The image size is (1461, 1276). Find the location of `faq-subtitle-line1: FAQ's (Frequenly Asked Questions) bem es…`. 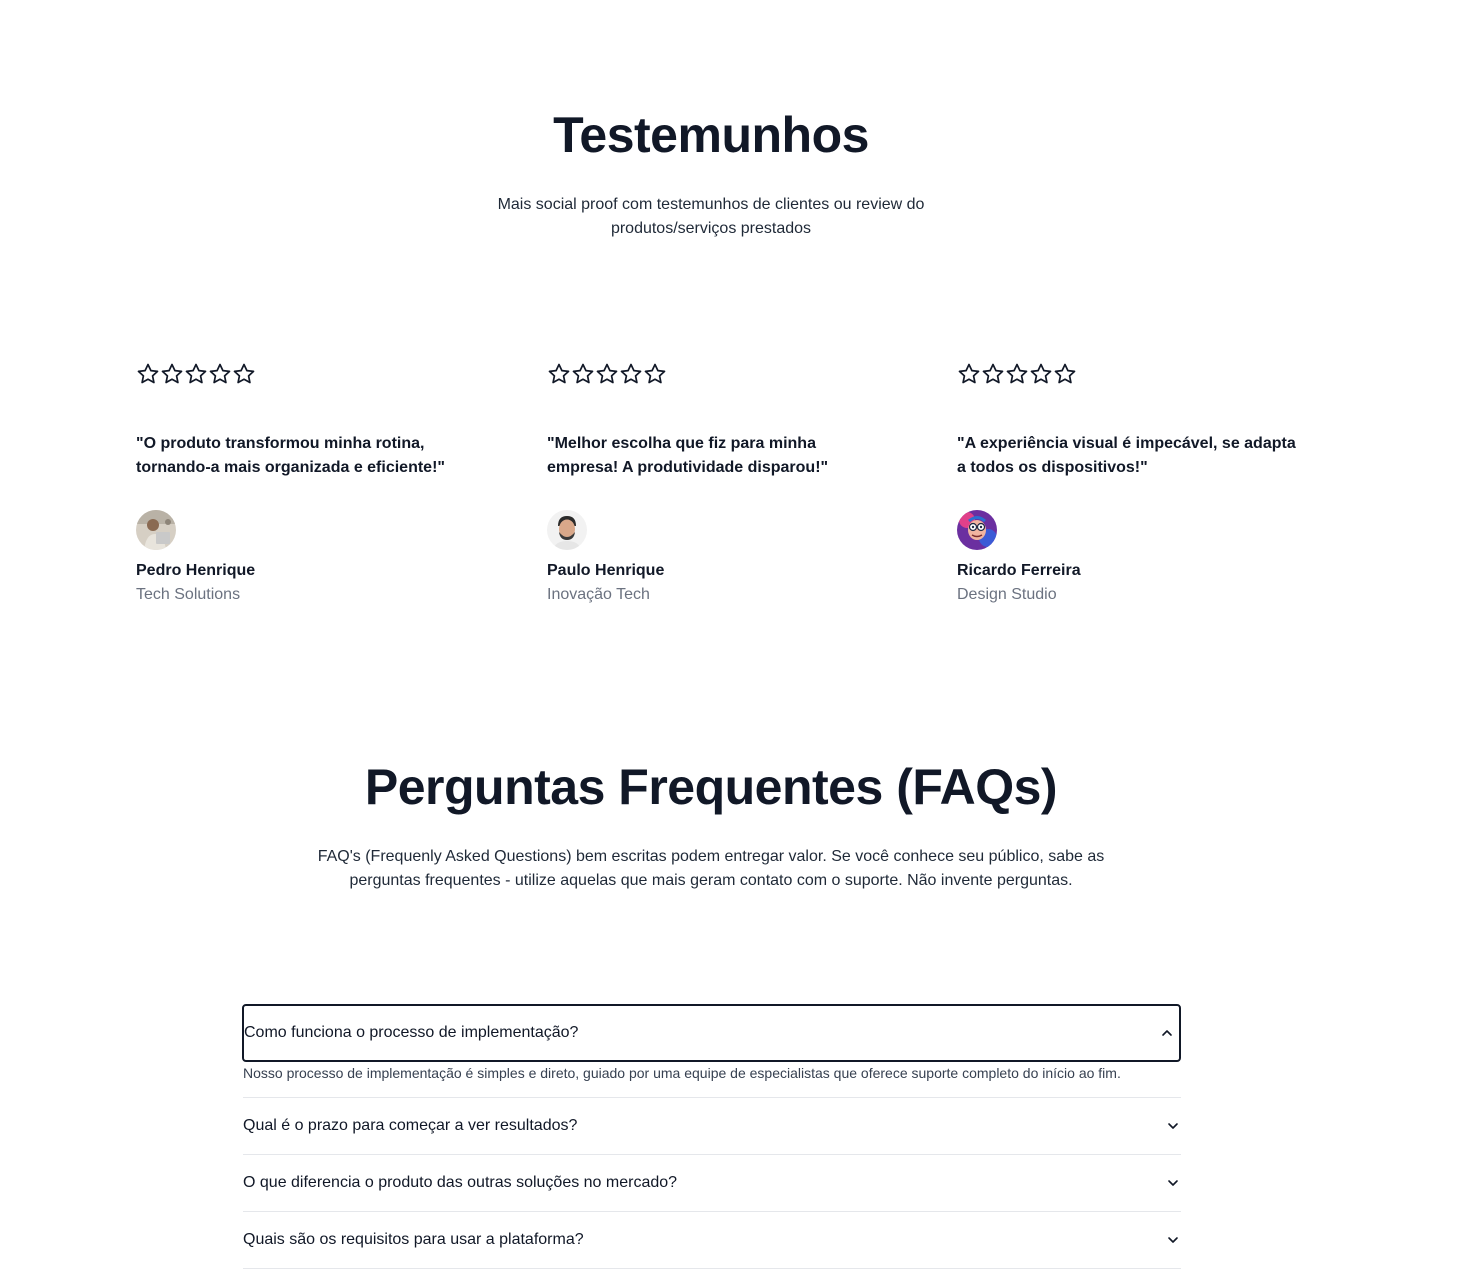

faq-subtitle-line1: FAQ's (Frequenly Asked Questions) bem es… is located at coordinates (711, 856).